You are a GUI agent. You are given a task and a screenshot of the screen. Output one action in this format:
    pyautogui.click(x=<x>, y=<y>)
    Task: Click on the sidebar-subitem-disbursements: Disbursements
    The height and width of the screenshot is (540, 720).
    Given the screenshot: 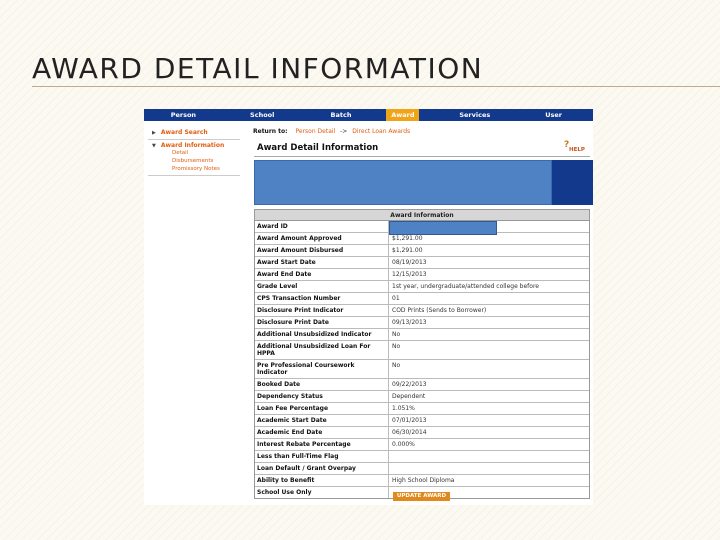 What is the action you would take?
    pyautogui.click(x=192, y=161)
    